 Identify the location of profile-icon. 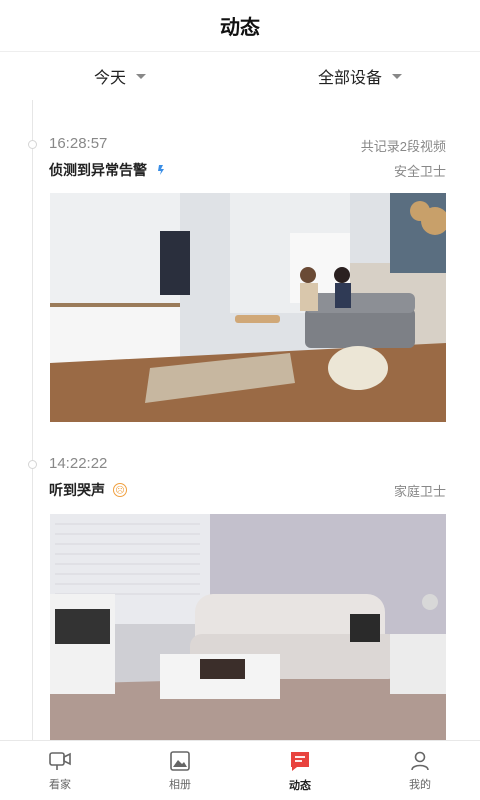
(420, 761).